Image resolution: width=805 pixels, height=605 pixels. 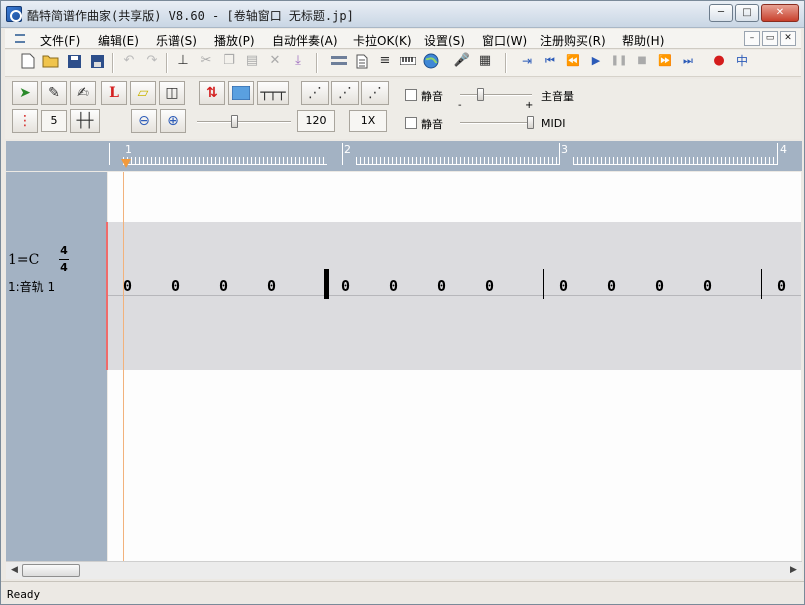 What do you see at coordinates (431, 61) in the screenshot?
I see `globe-icon` at bounding box center [431, 61].